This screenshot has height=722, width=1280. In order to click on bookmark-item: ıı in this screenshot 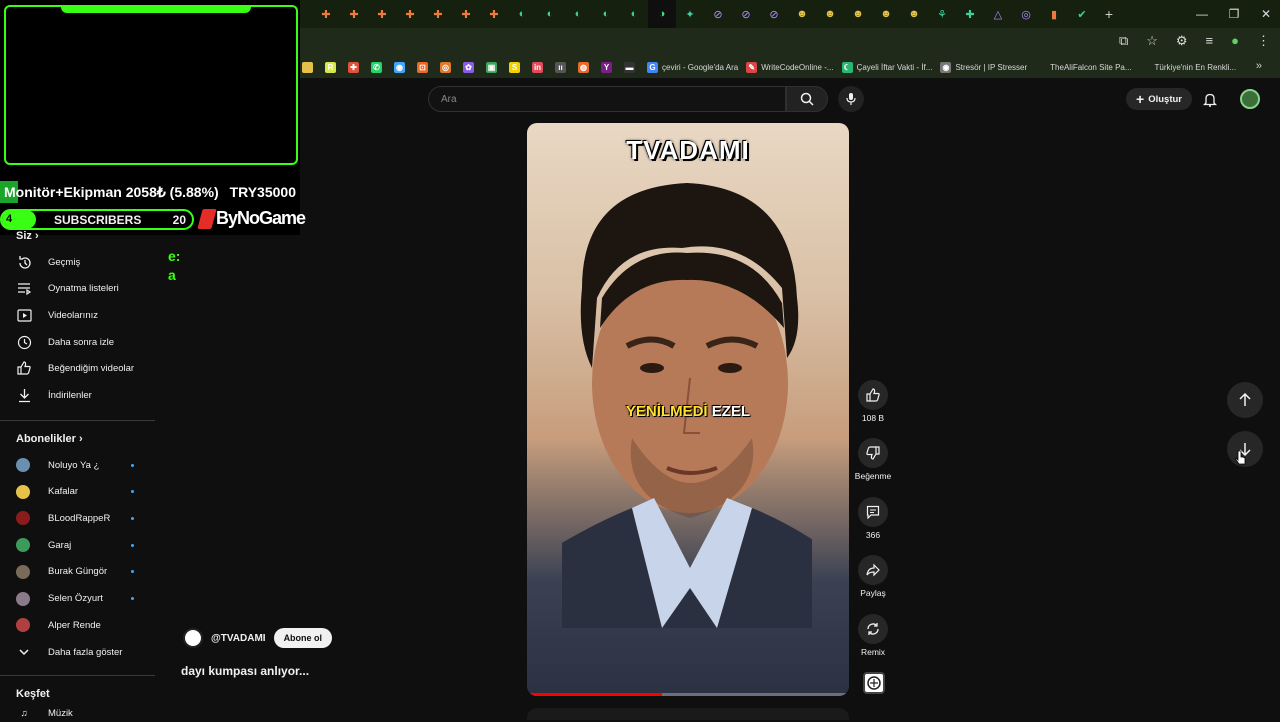, I will do `click(562, 67)`.